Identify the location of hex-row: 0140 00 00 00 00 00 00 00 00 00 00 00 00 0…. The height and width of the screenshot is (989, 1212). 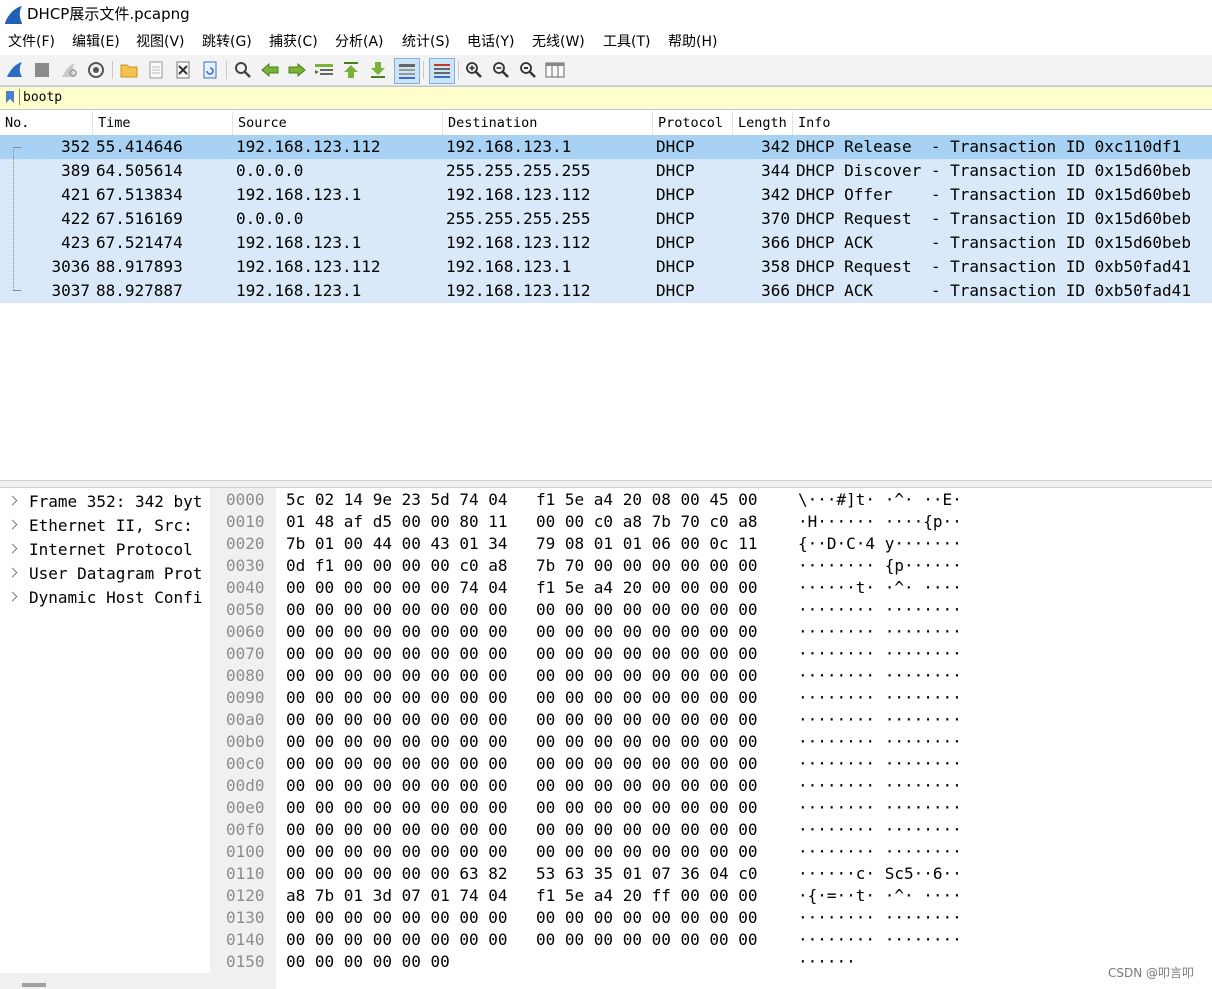
(714, 940).